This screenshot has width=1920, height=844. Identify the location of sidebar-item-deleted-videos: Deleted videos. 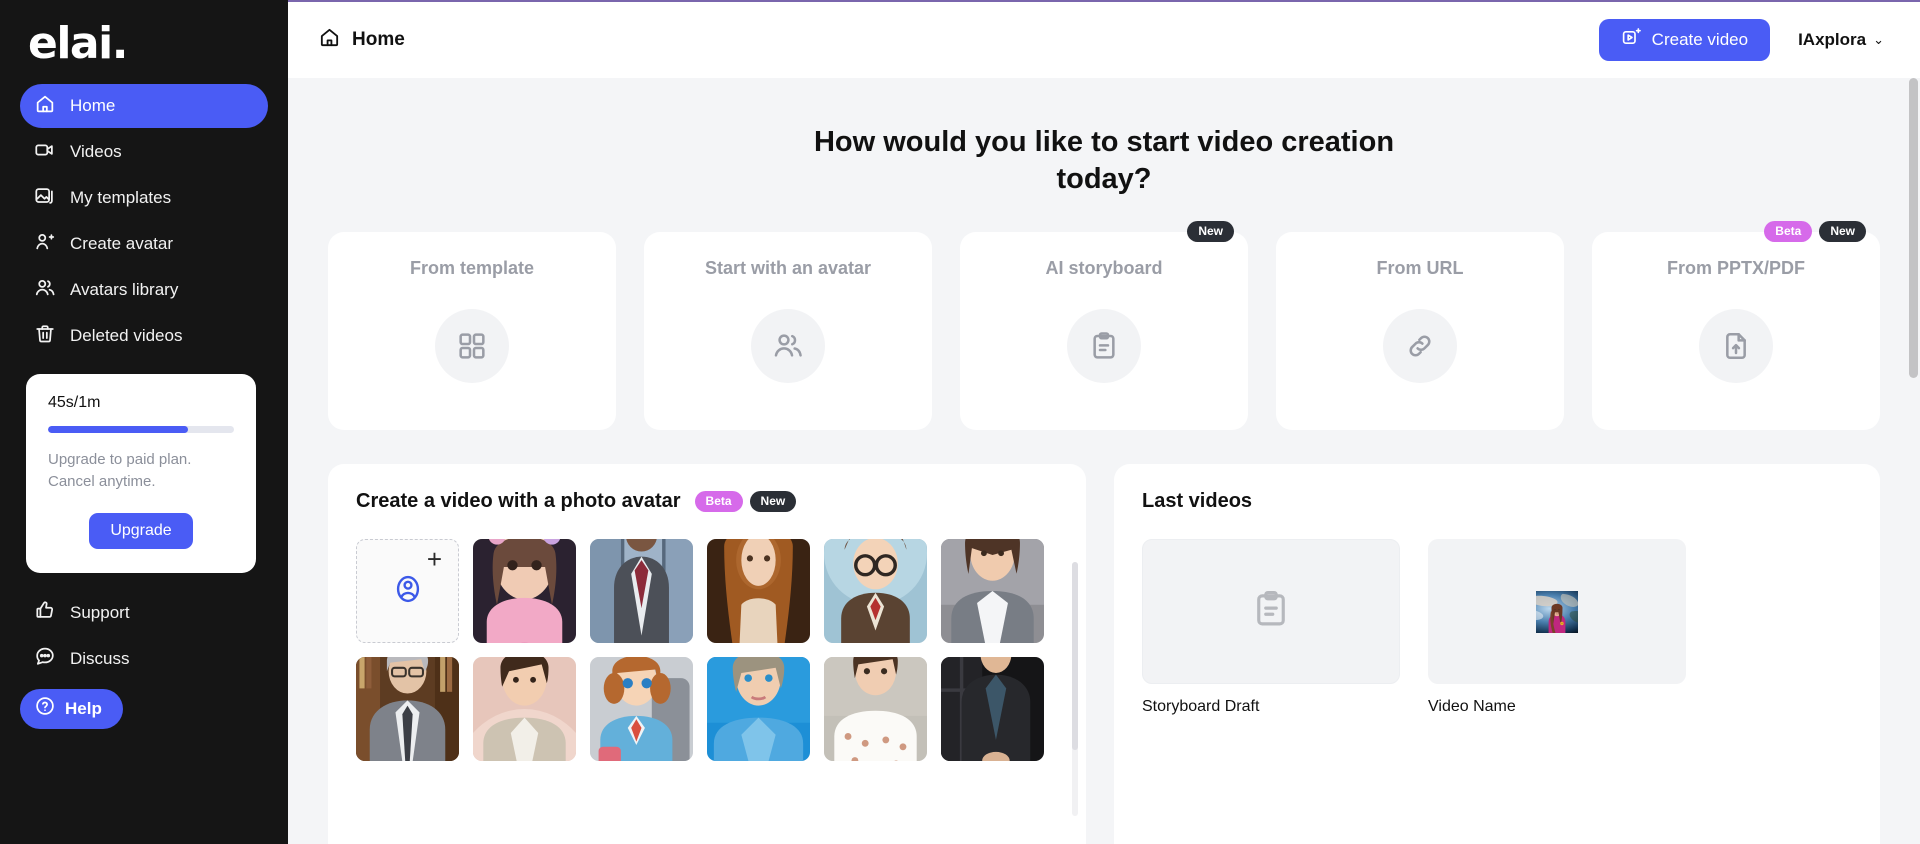
(144, 336).